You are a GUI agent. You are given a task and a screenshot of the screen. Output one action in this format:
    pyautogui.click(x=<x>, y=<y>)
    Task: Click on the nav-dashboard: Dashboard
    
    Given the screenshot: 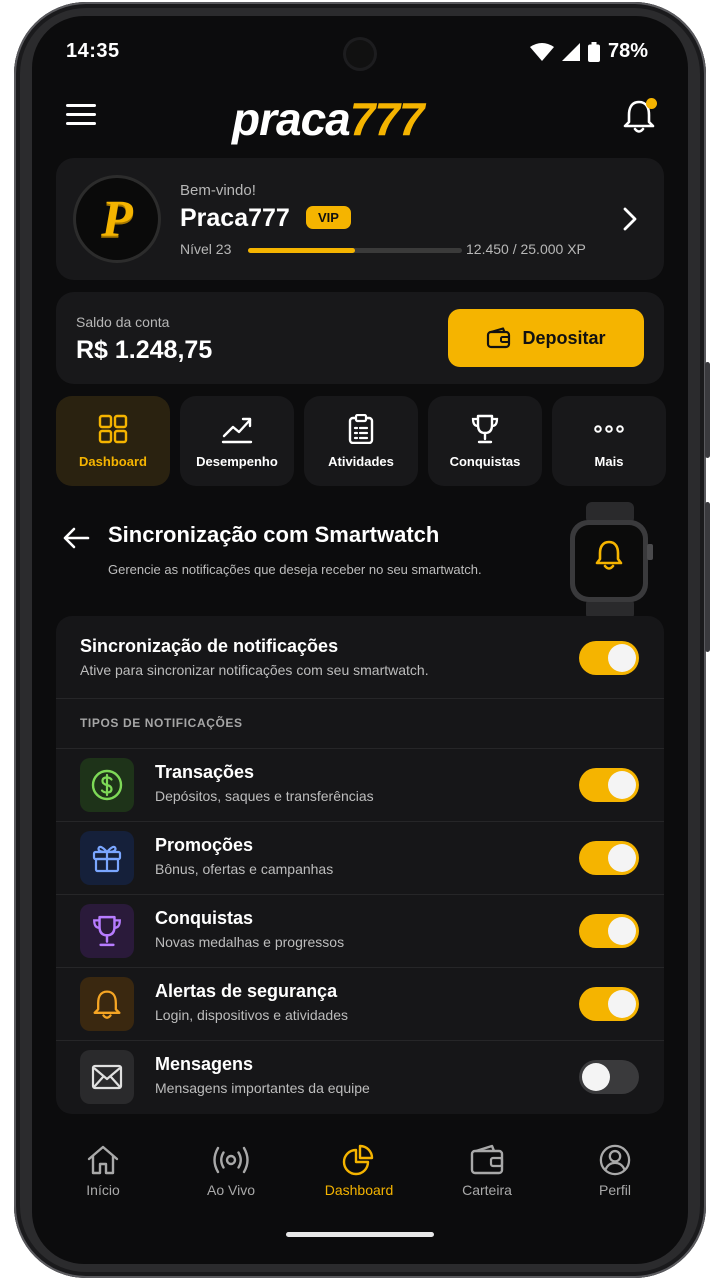 What is the action you would take?
    pyautogui.click(x=359, y=1171)
    